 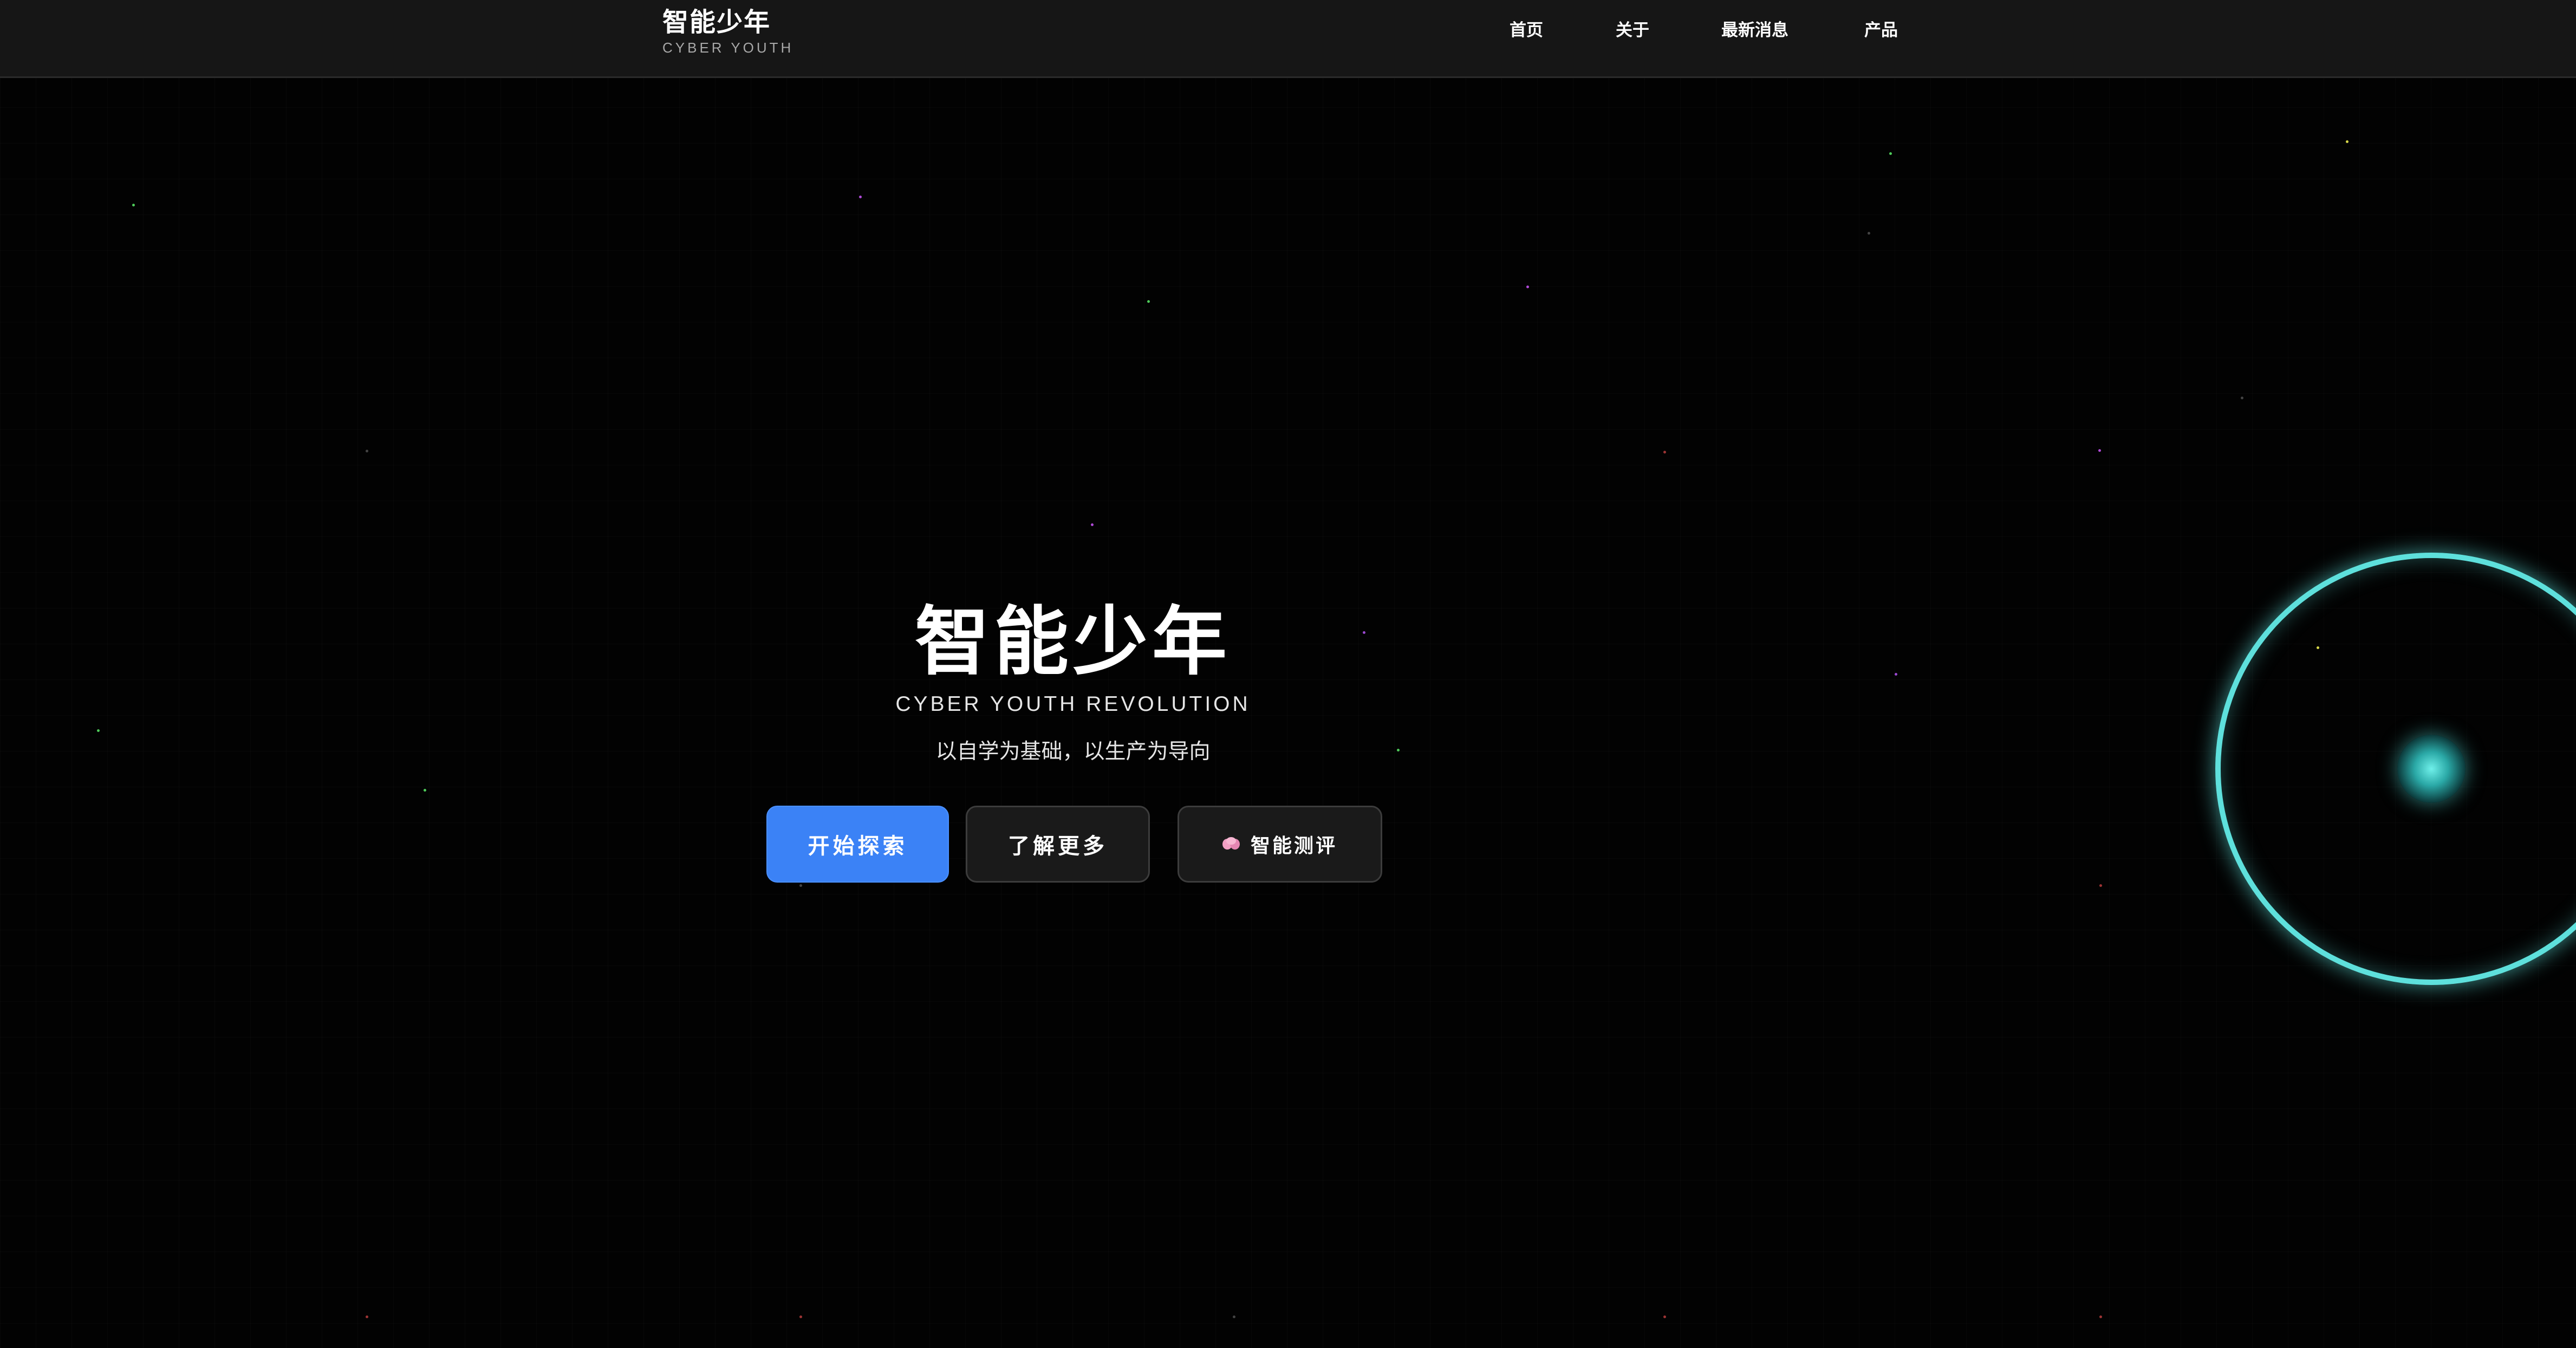 I want to click on hero-subtitle: CYBER YOUTH REVOLUTION, so click(x=1073, y=704).